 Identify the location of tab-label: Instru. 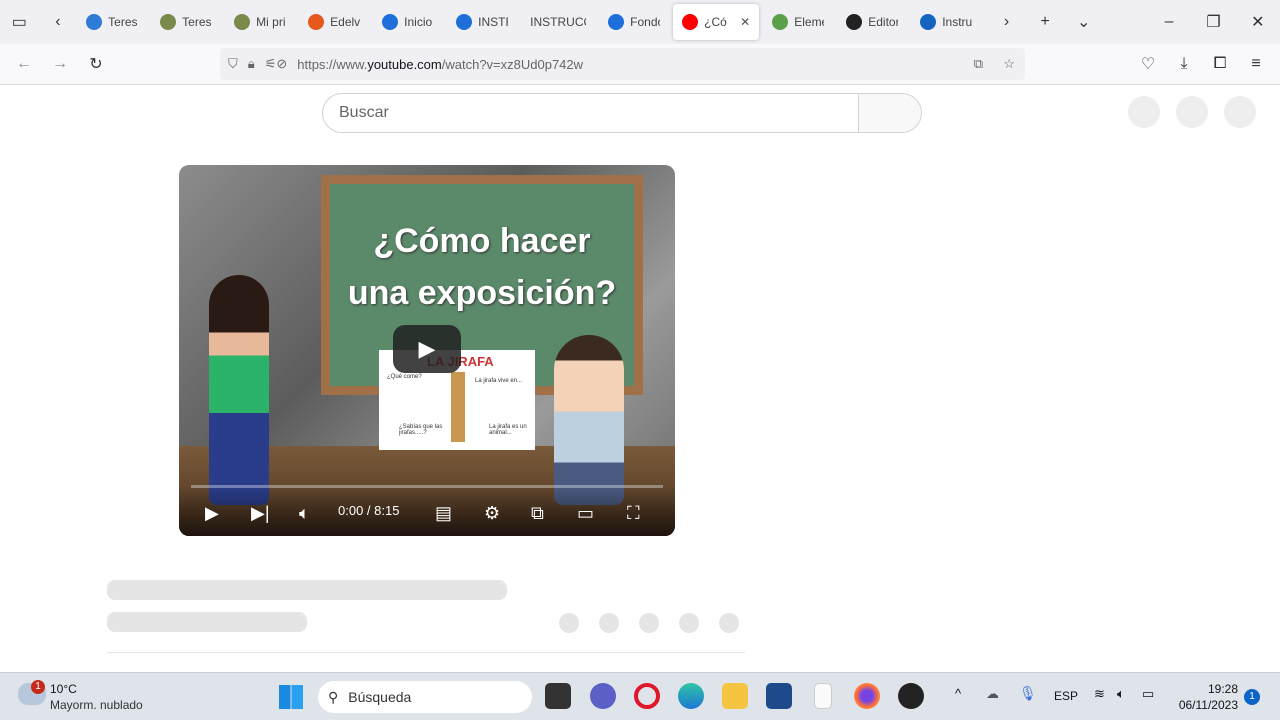
(957, 22).